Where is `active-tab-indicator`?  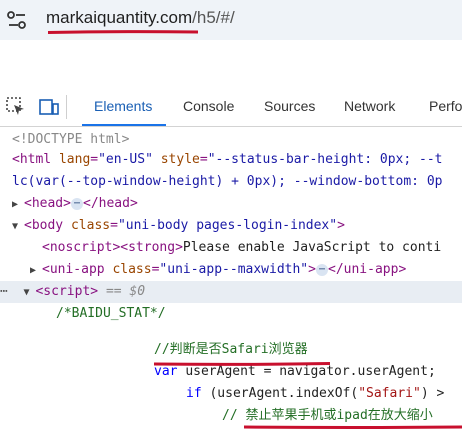 active-tab-indicator is located at coordinates (124, 125).